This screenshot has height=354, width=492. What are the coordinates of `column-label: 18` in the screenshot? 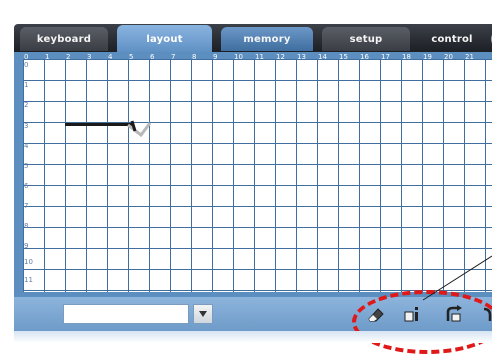 It's located at (406, 57).